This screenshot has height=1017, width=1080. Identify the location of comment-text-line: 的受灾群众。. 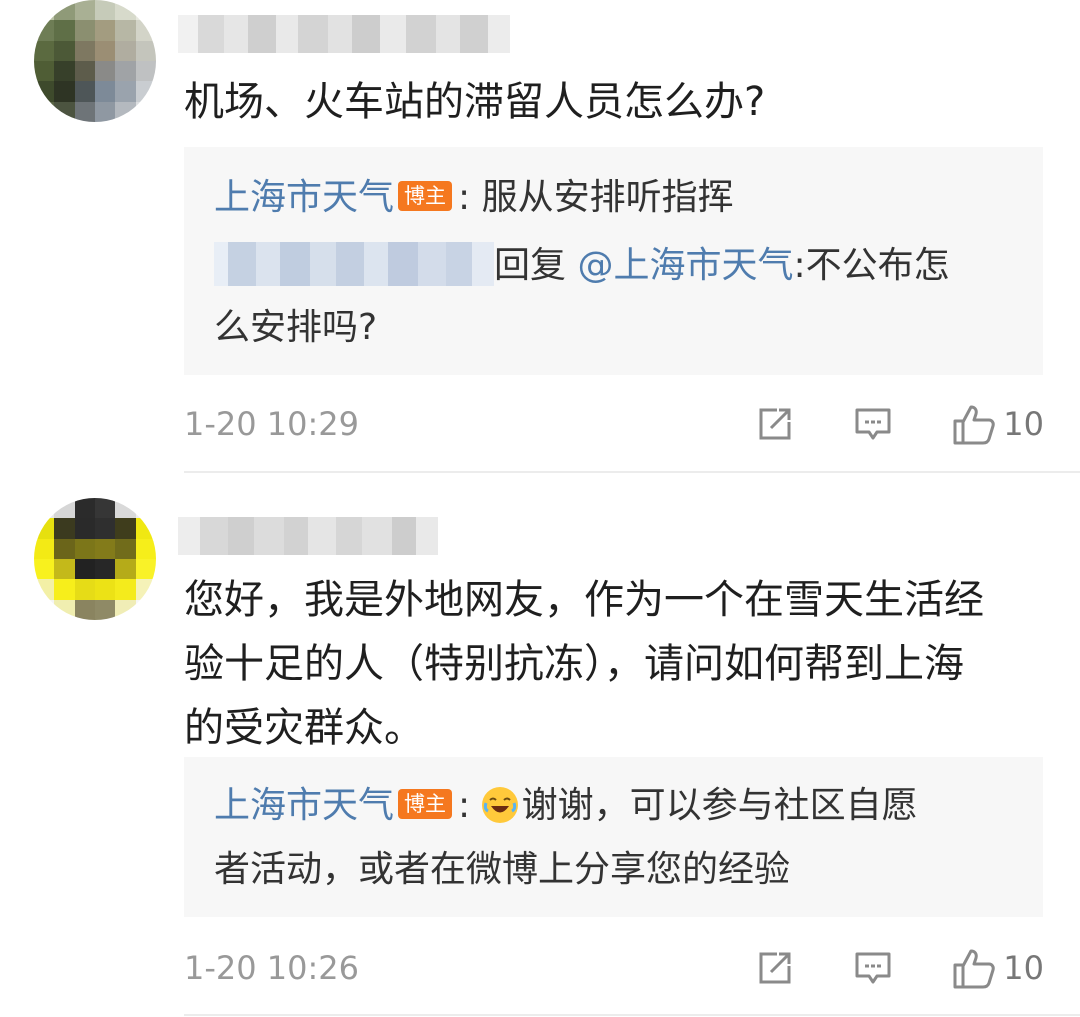
(304, 728).